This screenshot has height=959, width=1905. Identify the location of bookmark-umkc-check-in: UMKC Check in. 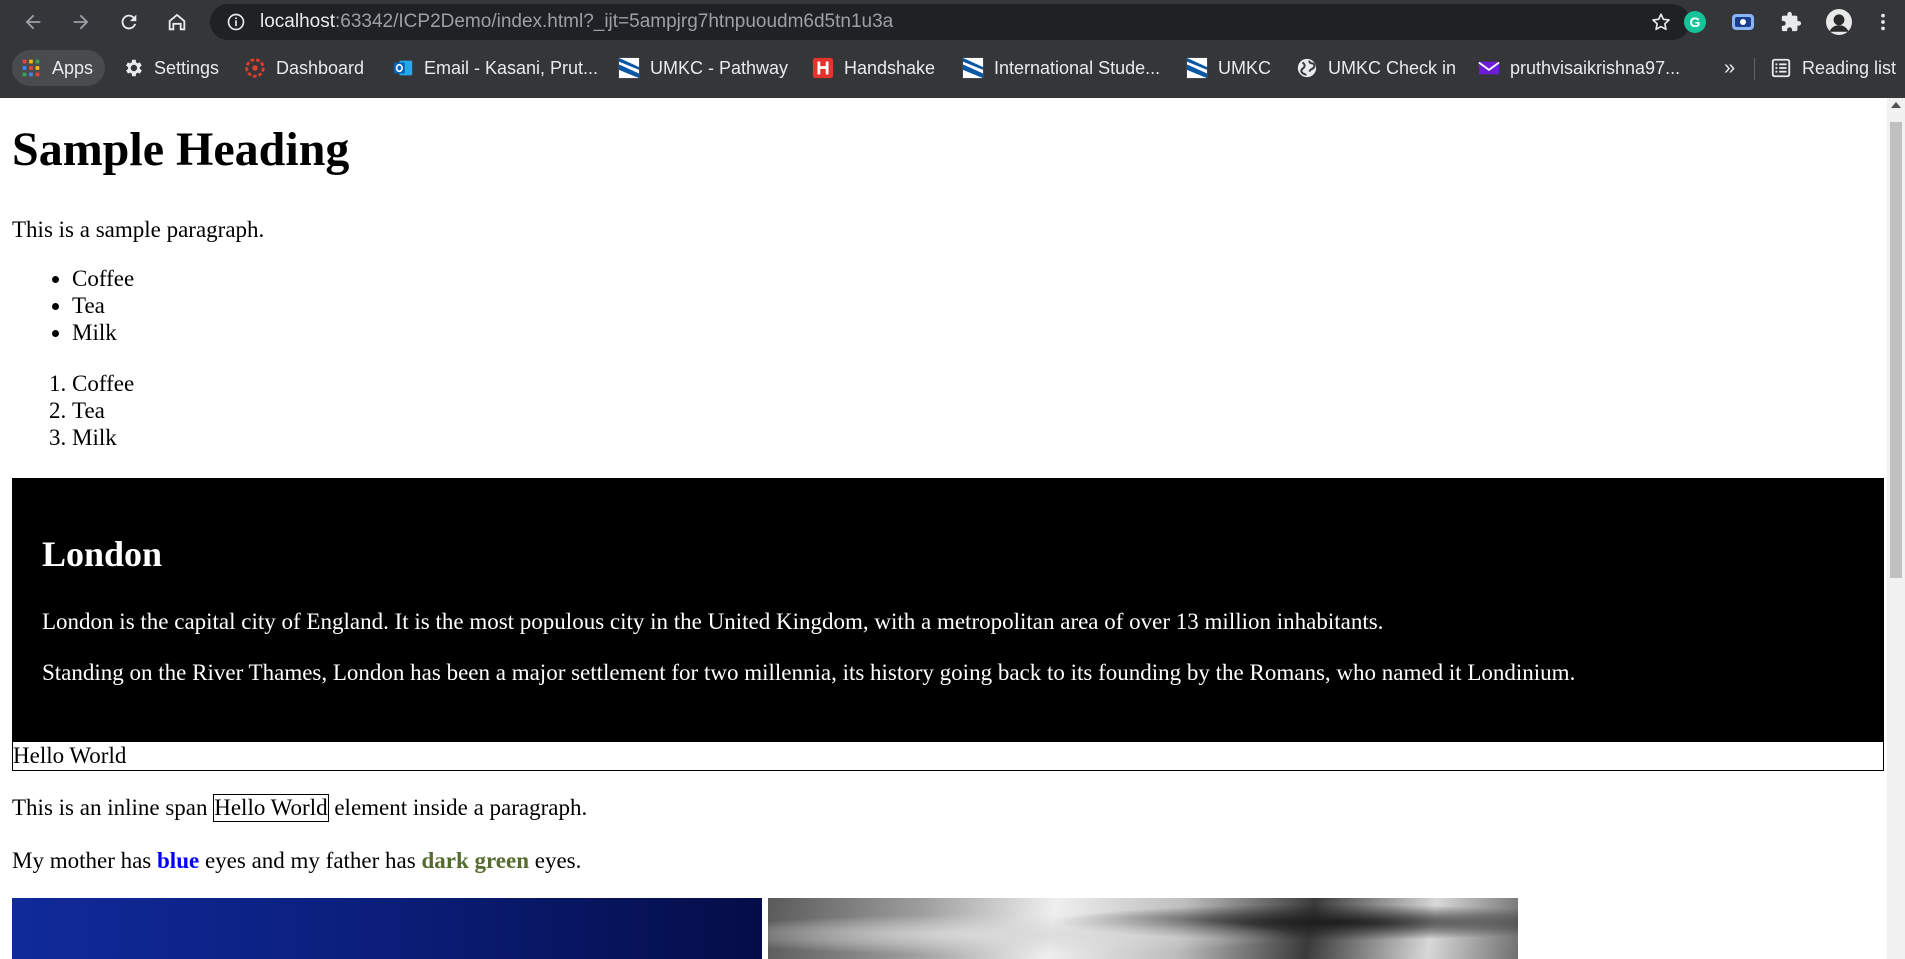
(1376, 68).